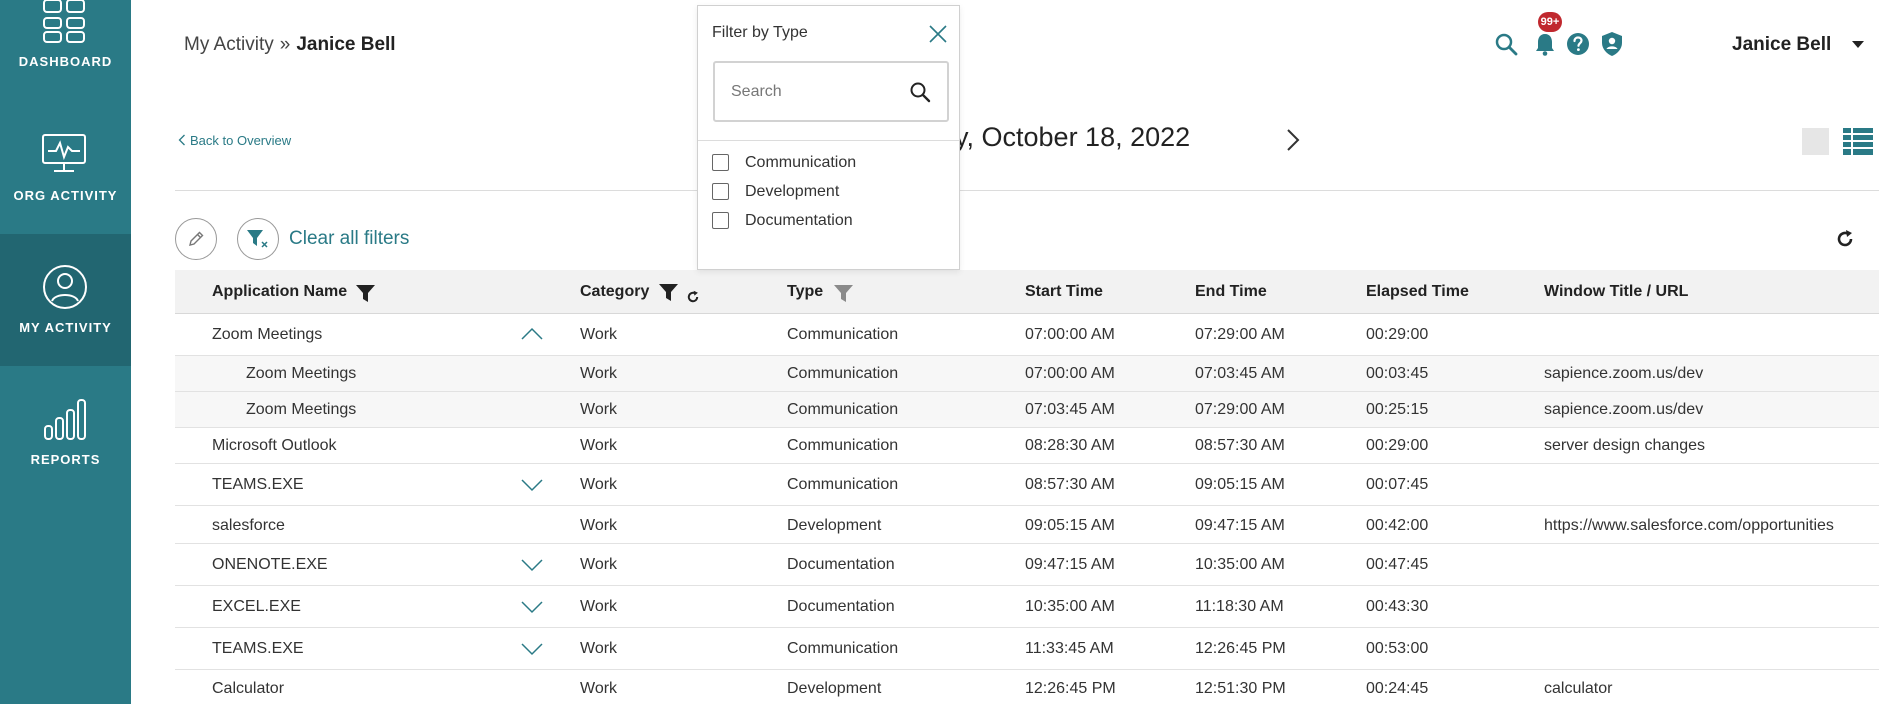 The height and width of the screenshot is (704, 1879). What do you see at coordinates (834, 688) in the screenshot?
I see `cell-type: Development` at bounding box center [834, 688].